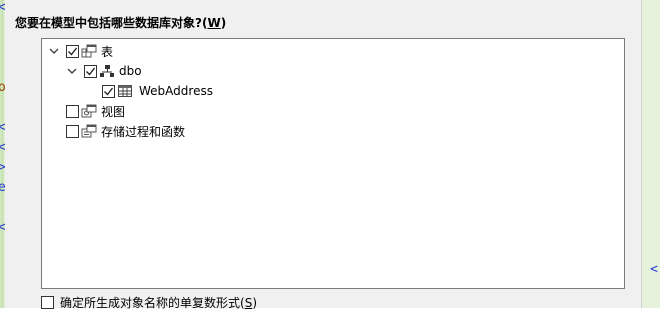 The image size is (660, 311). I want to click on views-folder-icon, so click(89, 111).